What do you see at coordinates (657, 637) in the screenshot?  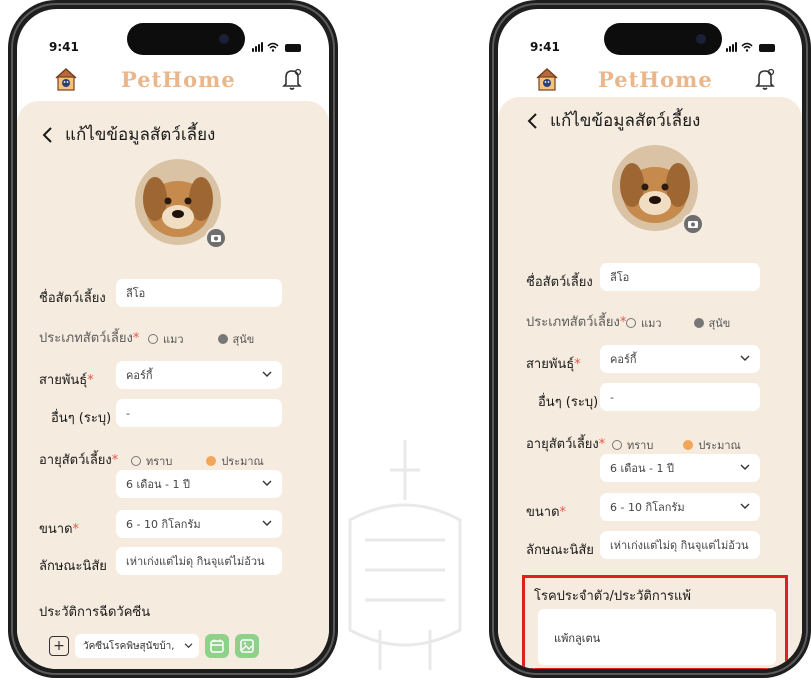 I see `allergy-field: แพ้กลูเตน` at bounding box center [657, 637].